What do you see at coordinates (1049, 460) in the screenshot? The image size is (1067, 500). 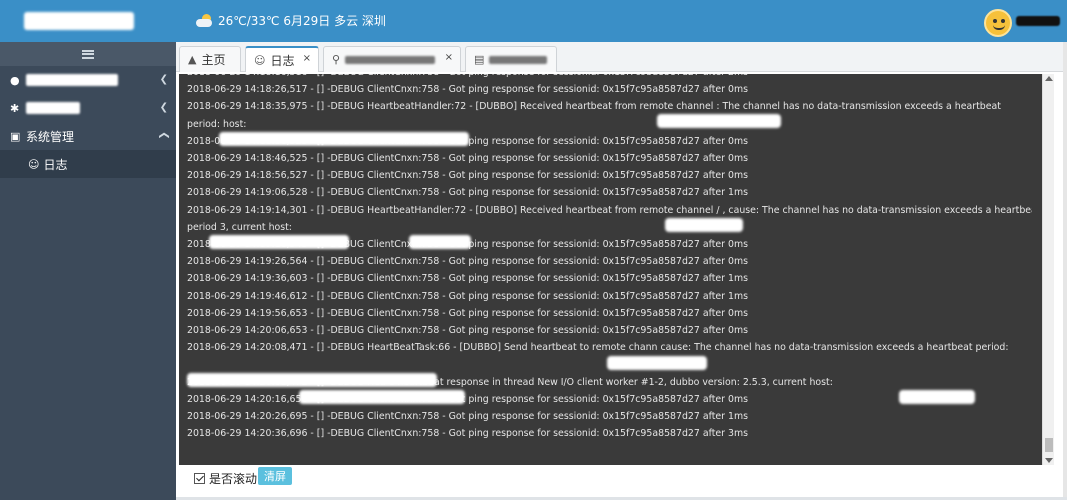 I see `scroll-down-arrow-icon` at bounding box center [1049, 460].